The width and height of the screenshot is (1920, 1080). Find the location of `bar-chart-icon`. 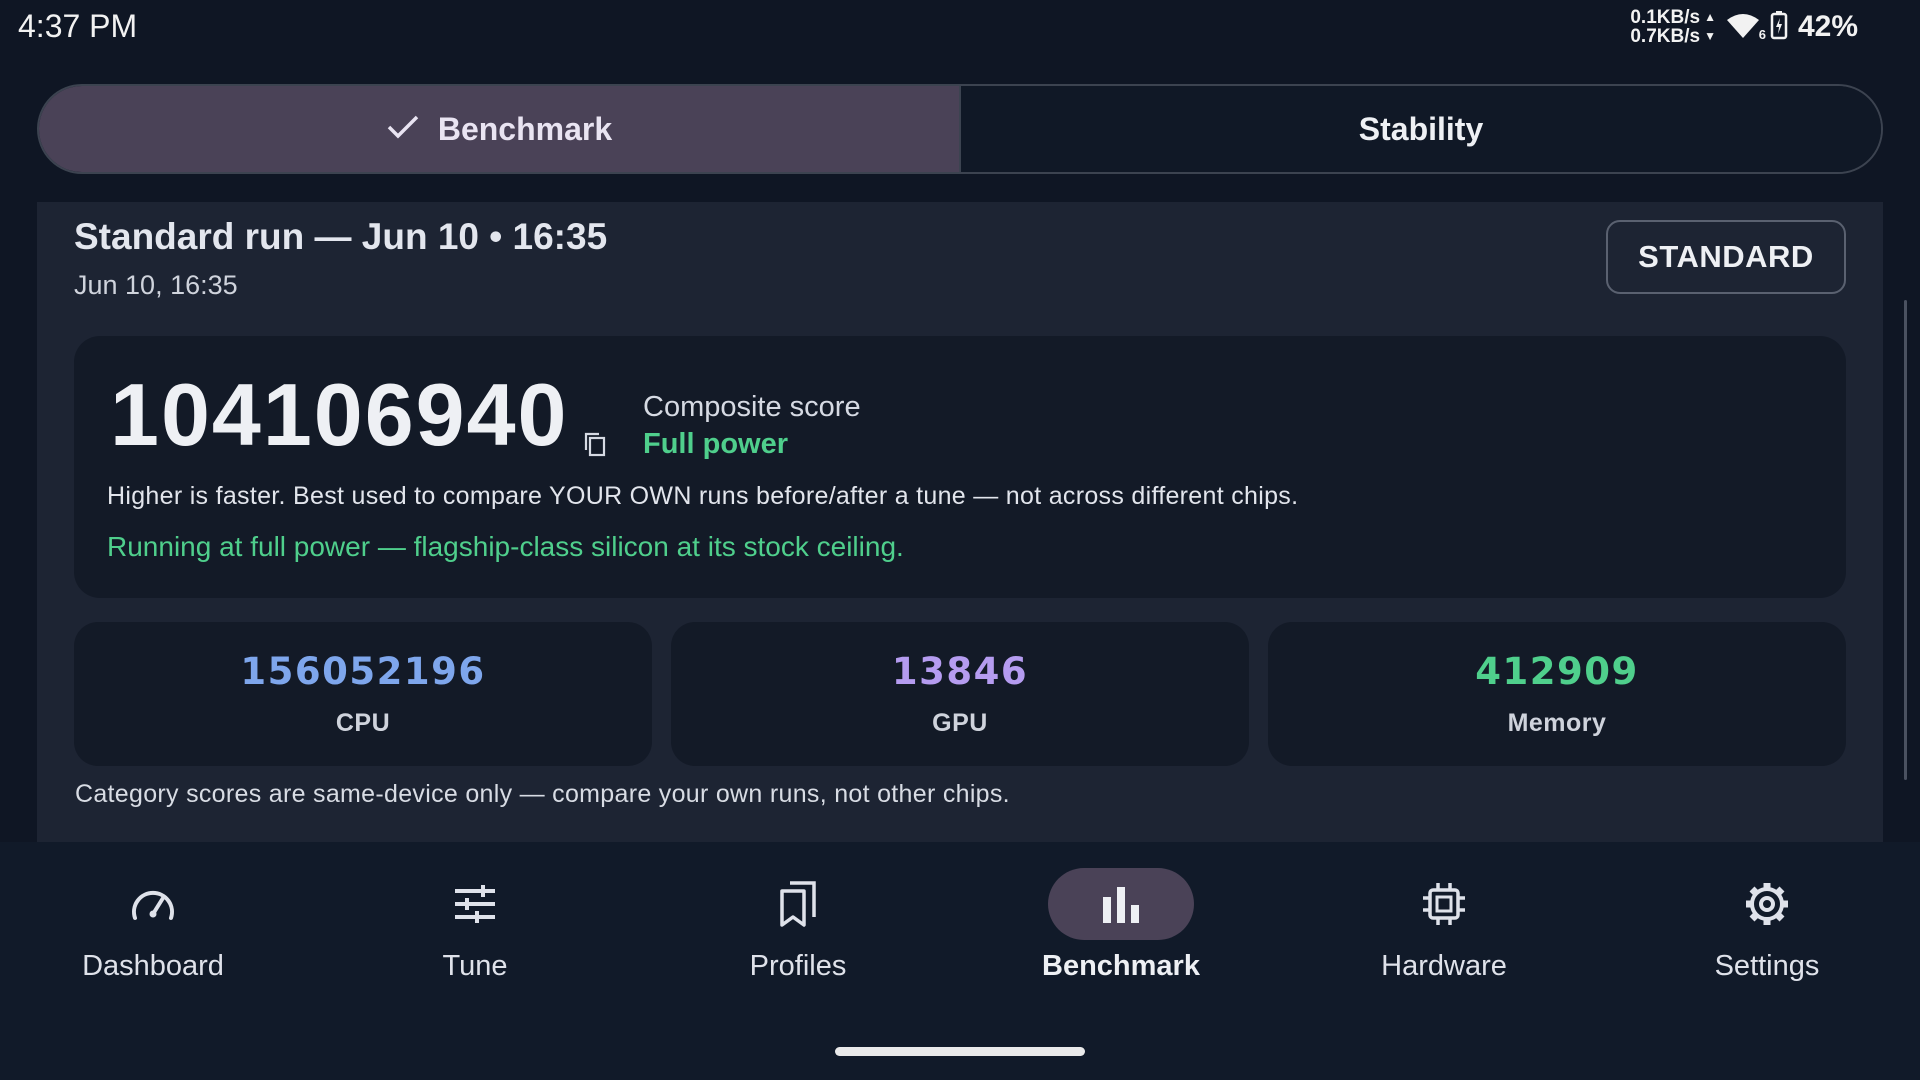

bar-chart-icon is located at coordinates (1121, 904).